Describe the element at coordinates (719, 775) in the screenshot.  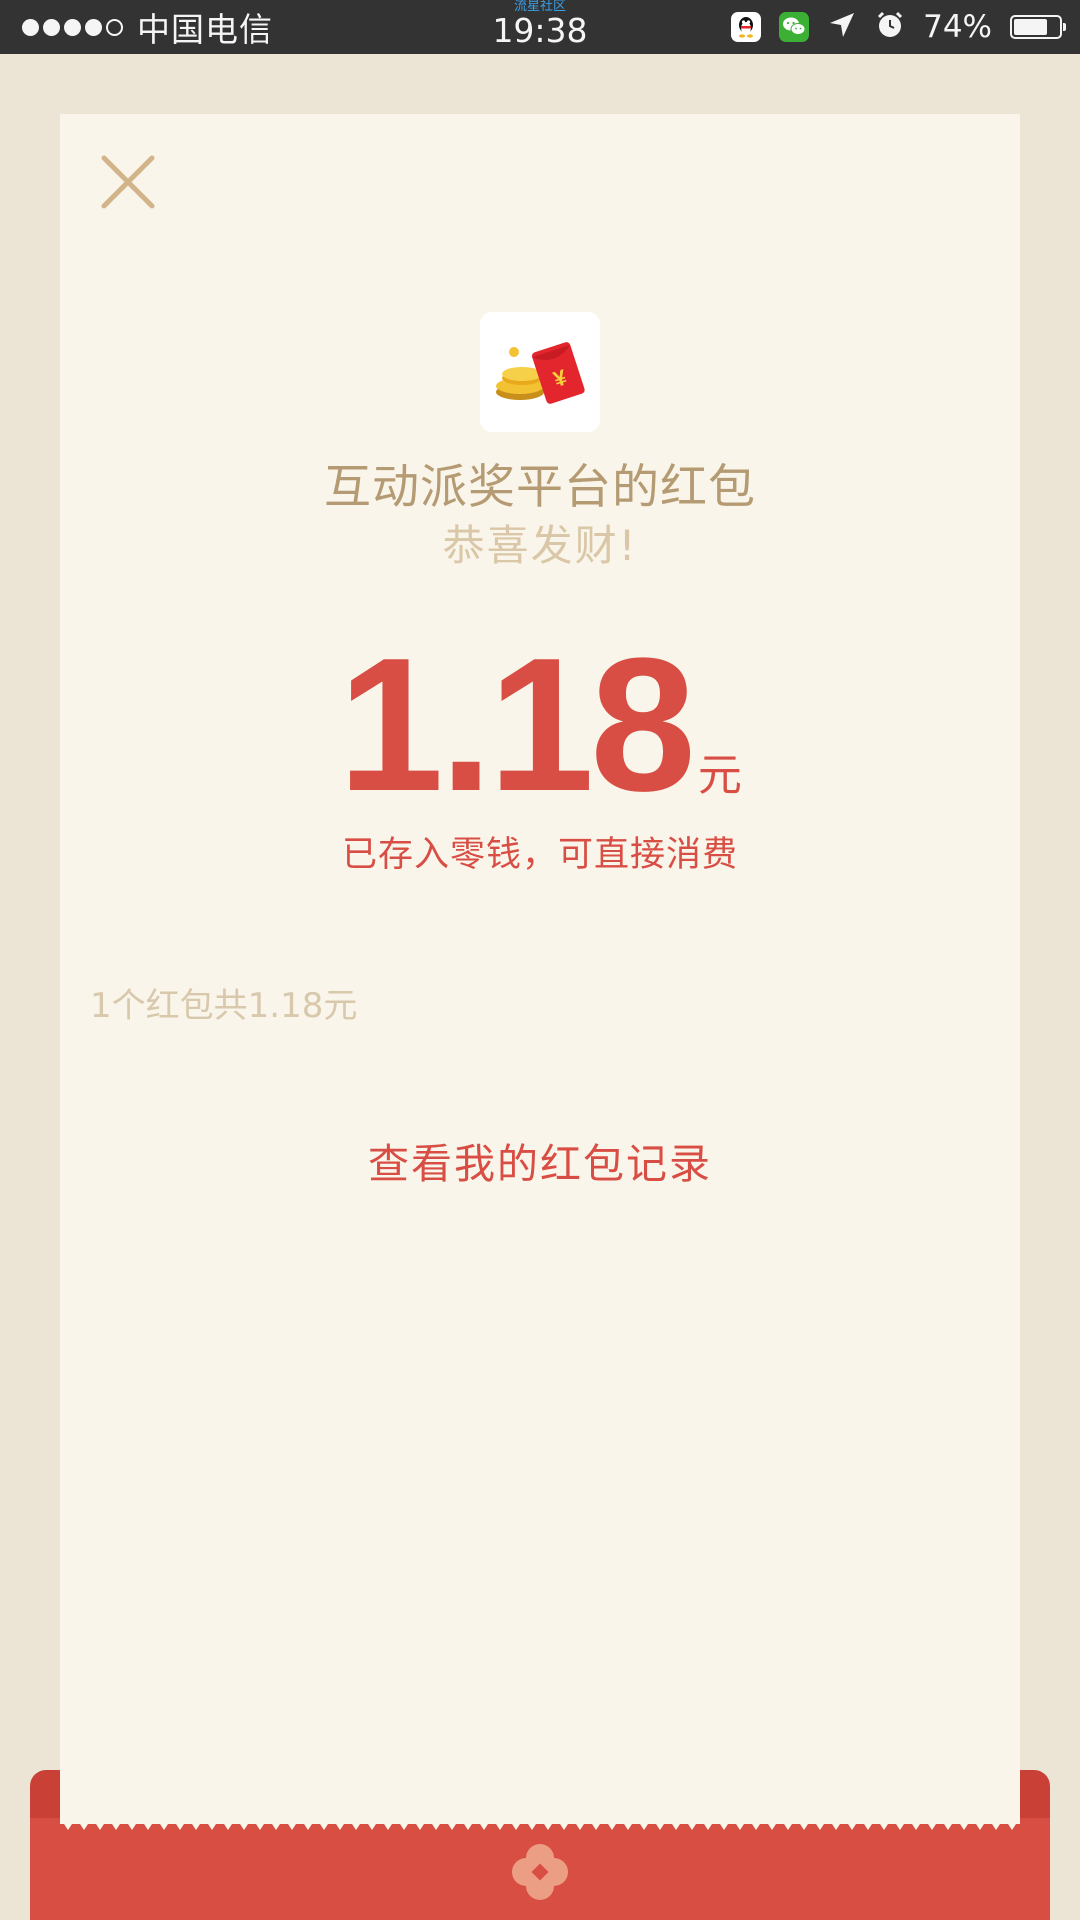
I see `amount-unit: 元` at that location.